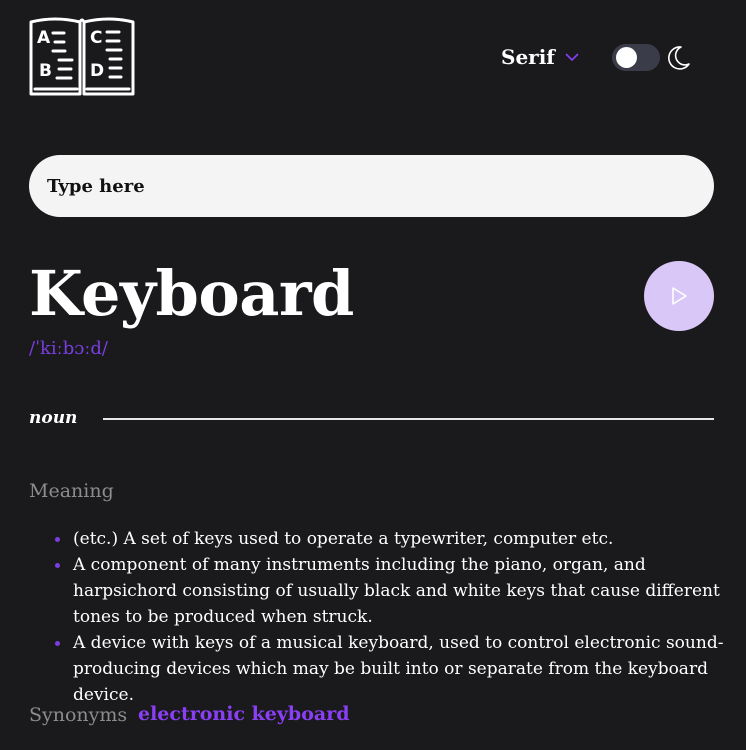 This screenshot has height=750, width=746. I want to click on play-audio-button, so click(679, 296).